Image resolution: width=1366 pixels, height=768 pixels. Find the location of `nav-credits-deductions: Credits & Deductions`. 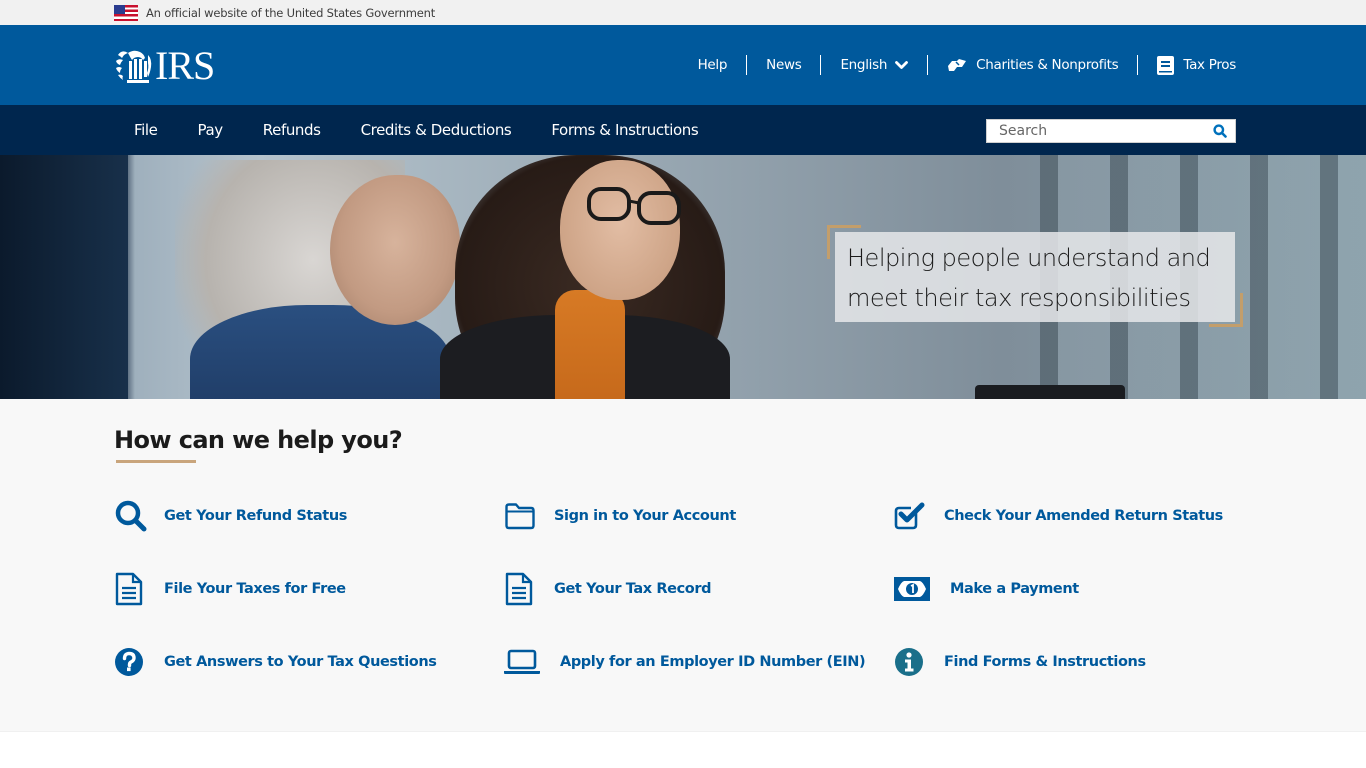

nav-credits-deductions: Credits & Deductions is located at coordinates (436, 130).